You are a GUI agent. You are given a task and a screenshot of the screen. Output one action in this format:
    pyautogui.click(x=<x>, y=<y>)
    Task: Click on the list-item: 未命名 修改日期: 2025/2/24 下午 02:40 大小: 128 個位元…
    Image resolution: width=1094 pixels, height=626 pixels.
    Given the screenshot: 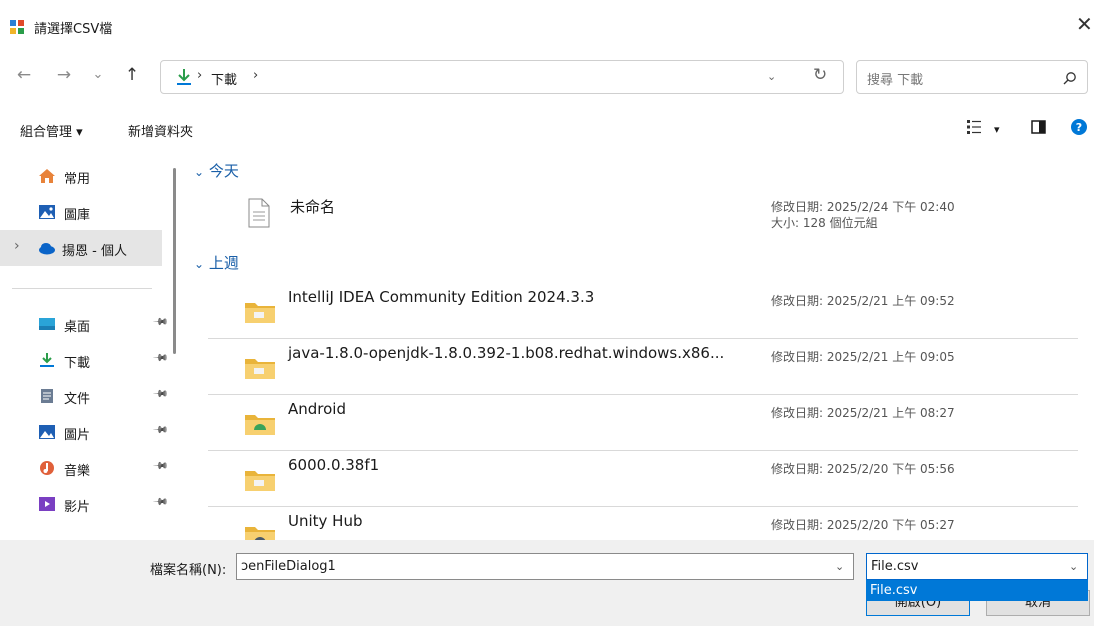 What is the action you would take?
    pyautogui.click(x=643, y=216)
    